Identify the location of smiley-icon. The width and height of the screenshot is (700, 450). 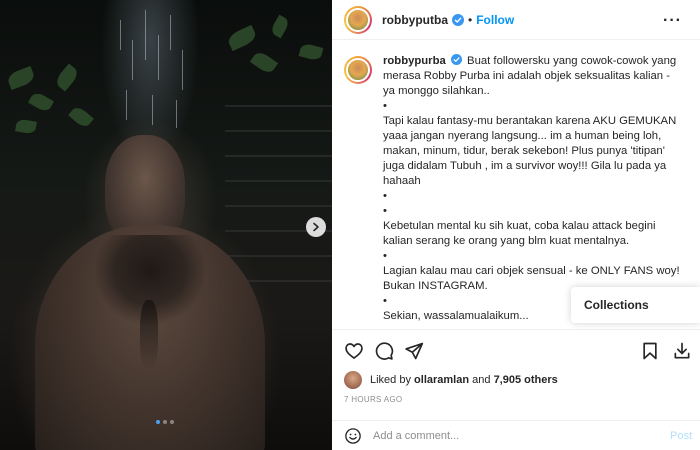
(353, 436).